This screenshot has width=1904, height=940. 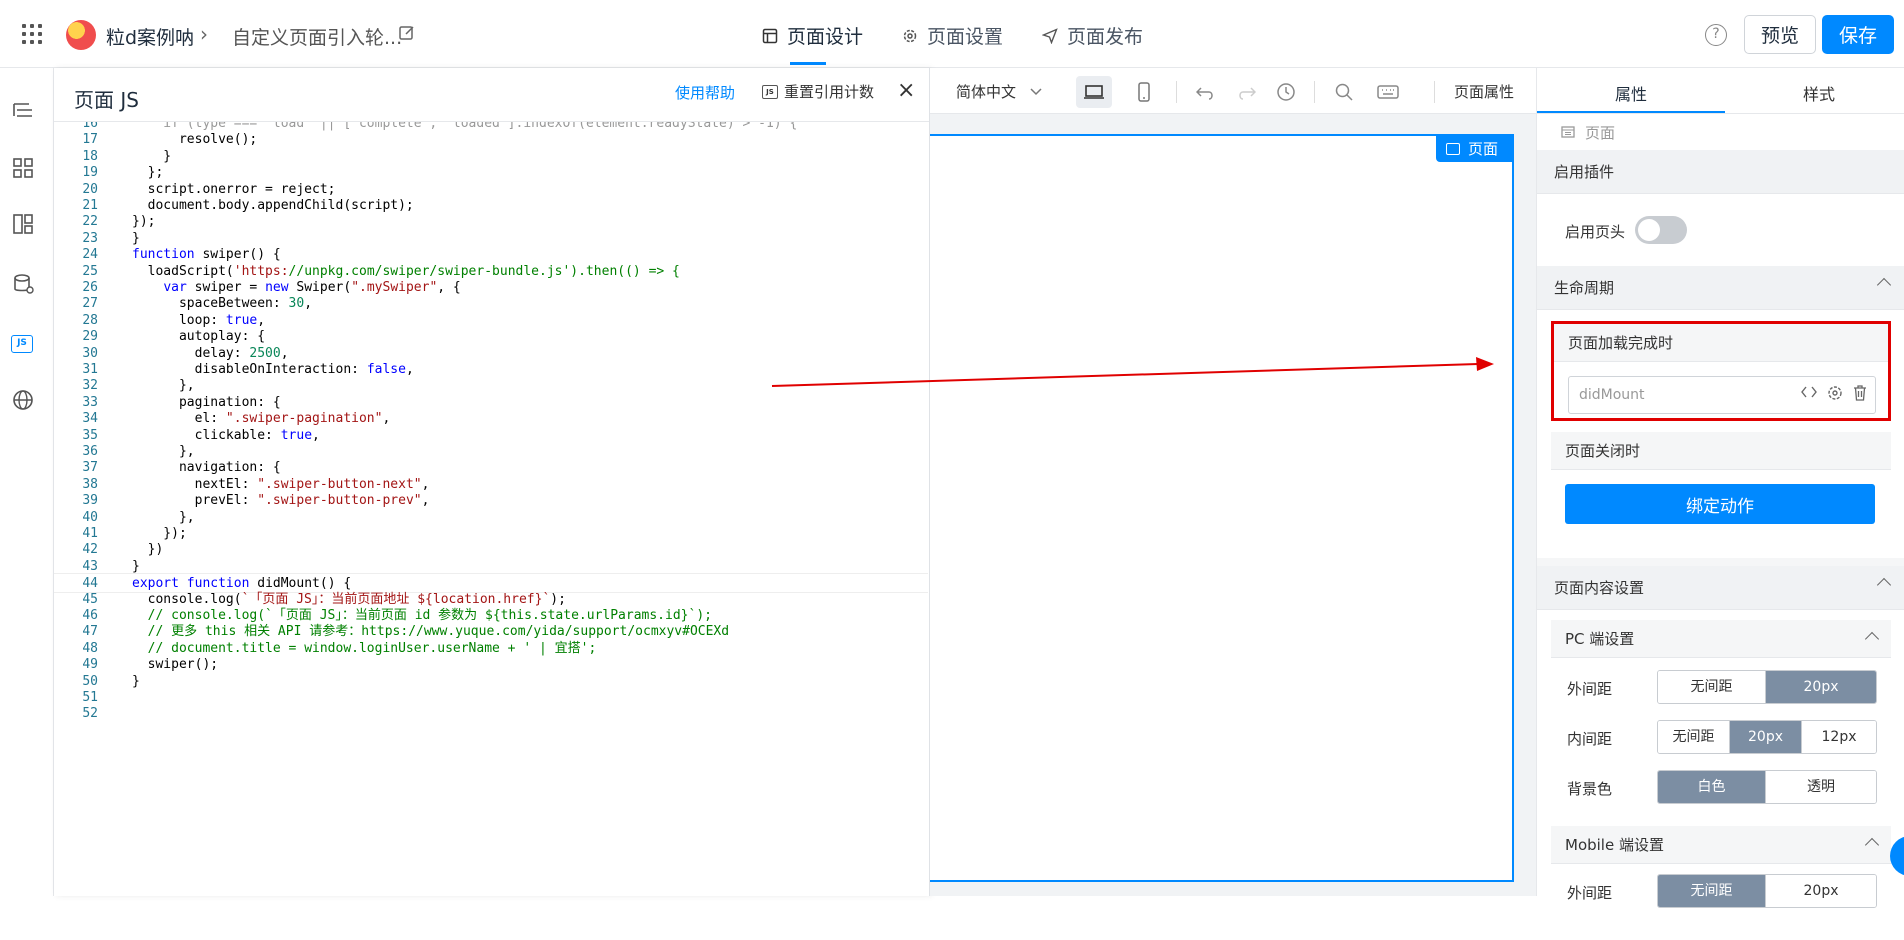 I want to click on canvas-toolbar: 简体中文 页面属性, so click(x=1233, y=91).